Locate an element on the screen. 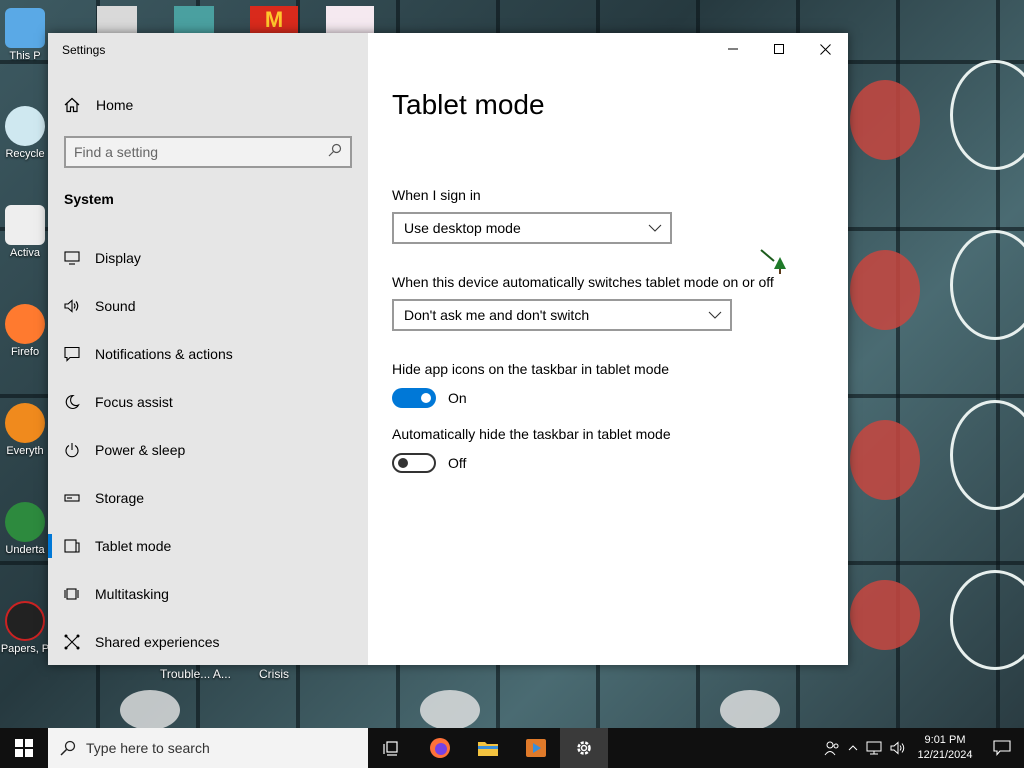 Image resolution: width=1024 pixels, height=768 pixels. monitor-icon is located at coordinates (72, 258).